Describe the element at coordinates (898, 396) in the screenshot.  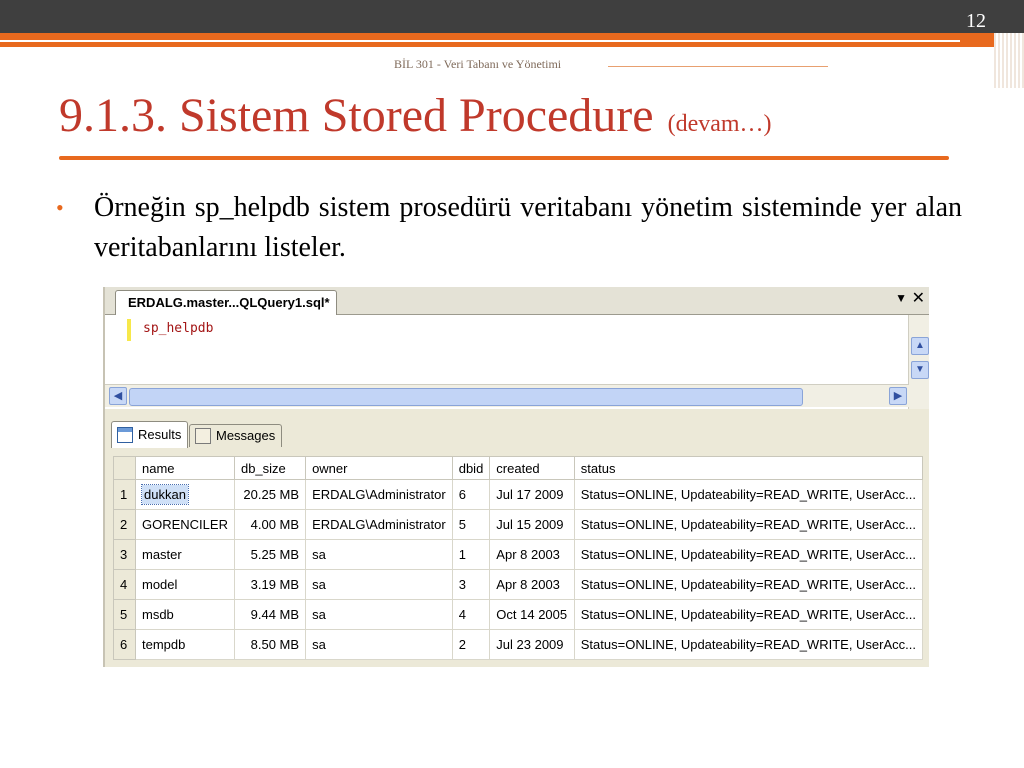
I see `scroll-right-icon: ▶` at that location.